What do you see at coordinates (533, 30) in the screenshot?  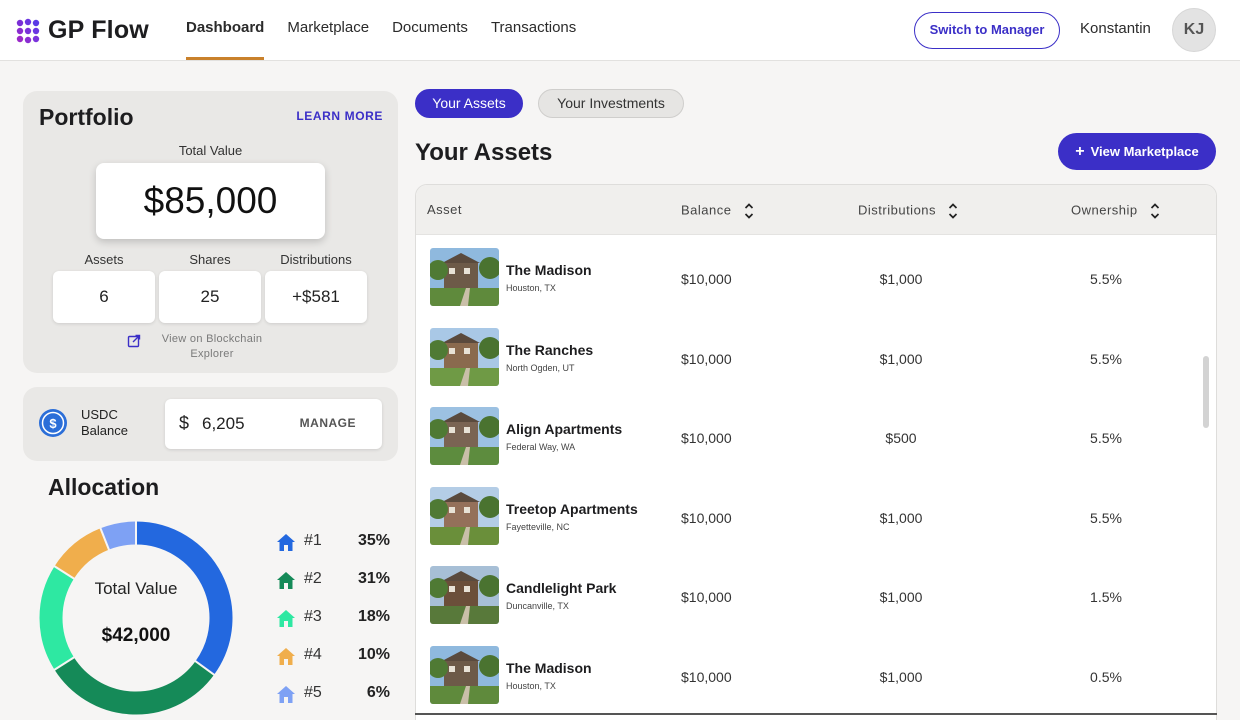 I see `nav-transactions: Transactions` at bounding box center [533, 30].